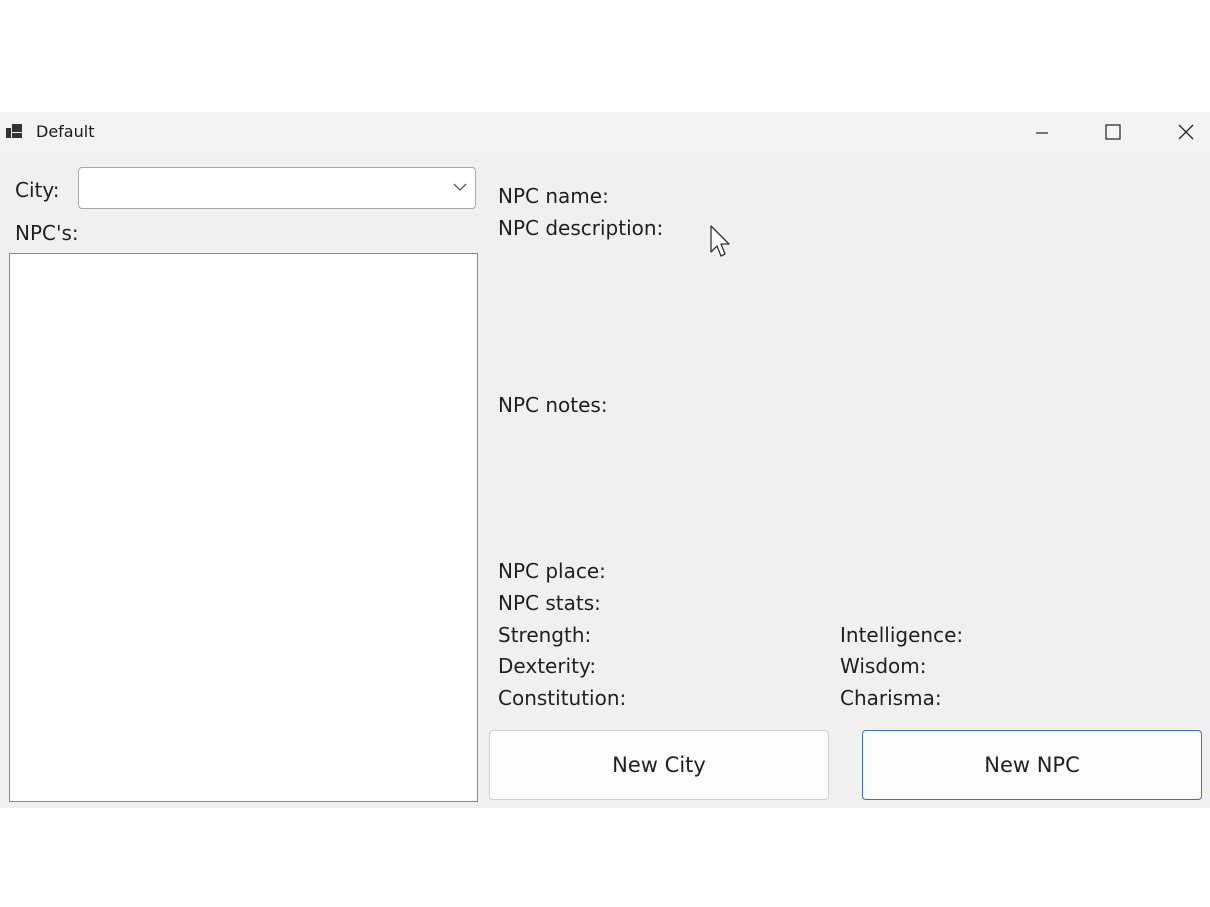 The width and height of the screenshot is (1210, 907). I want to click on new-npc-button: New NPC, so click(1032, 765).